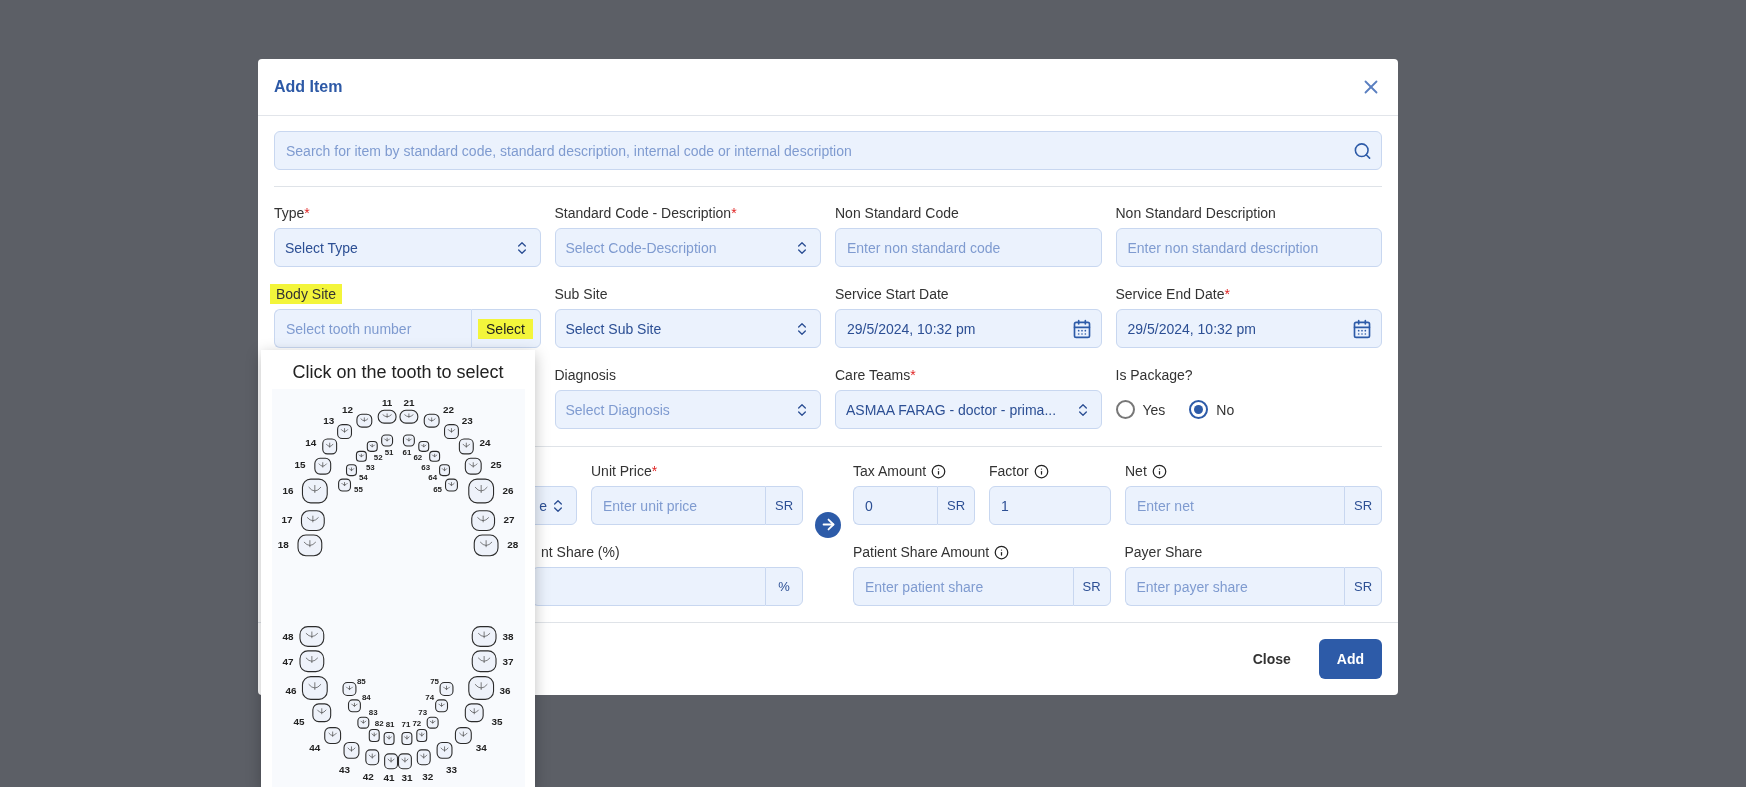  Describe the element at coordinates (1234, 586) in the screenshot. I see `input-field: Enter payer share` at that location.